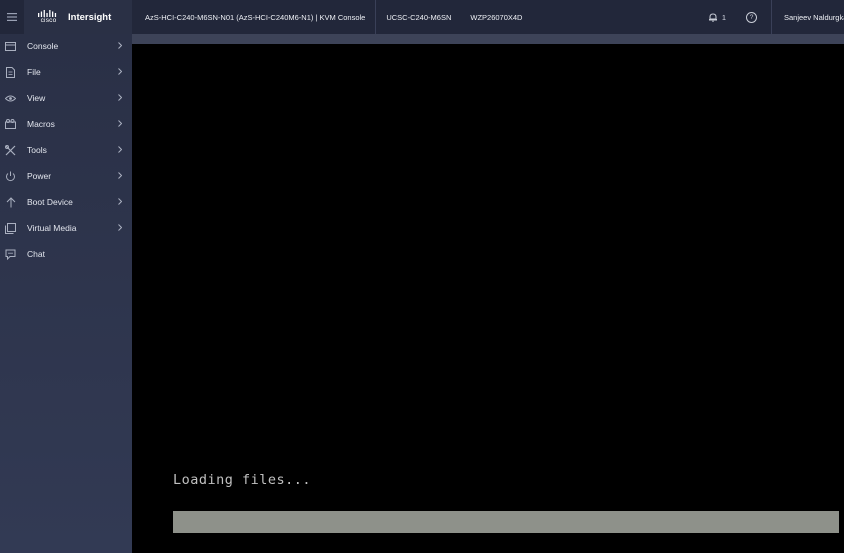  I want to click on user-name: Sanjeev Naldurgkar, so click(814, 17).